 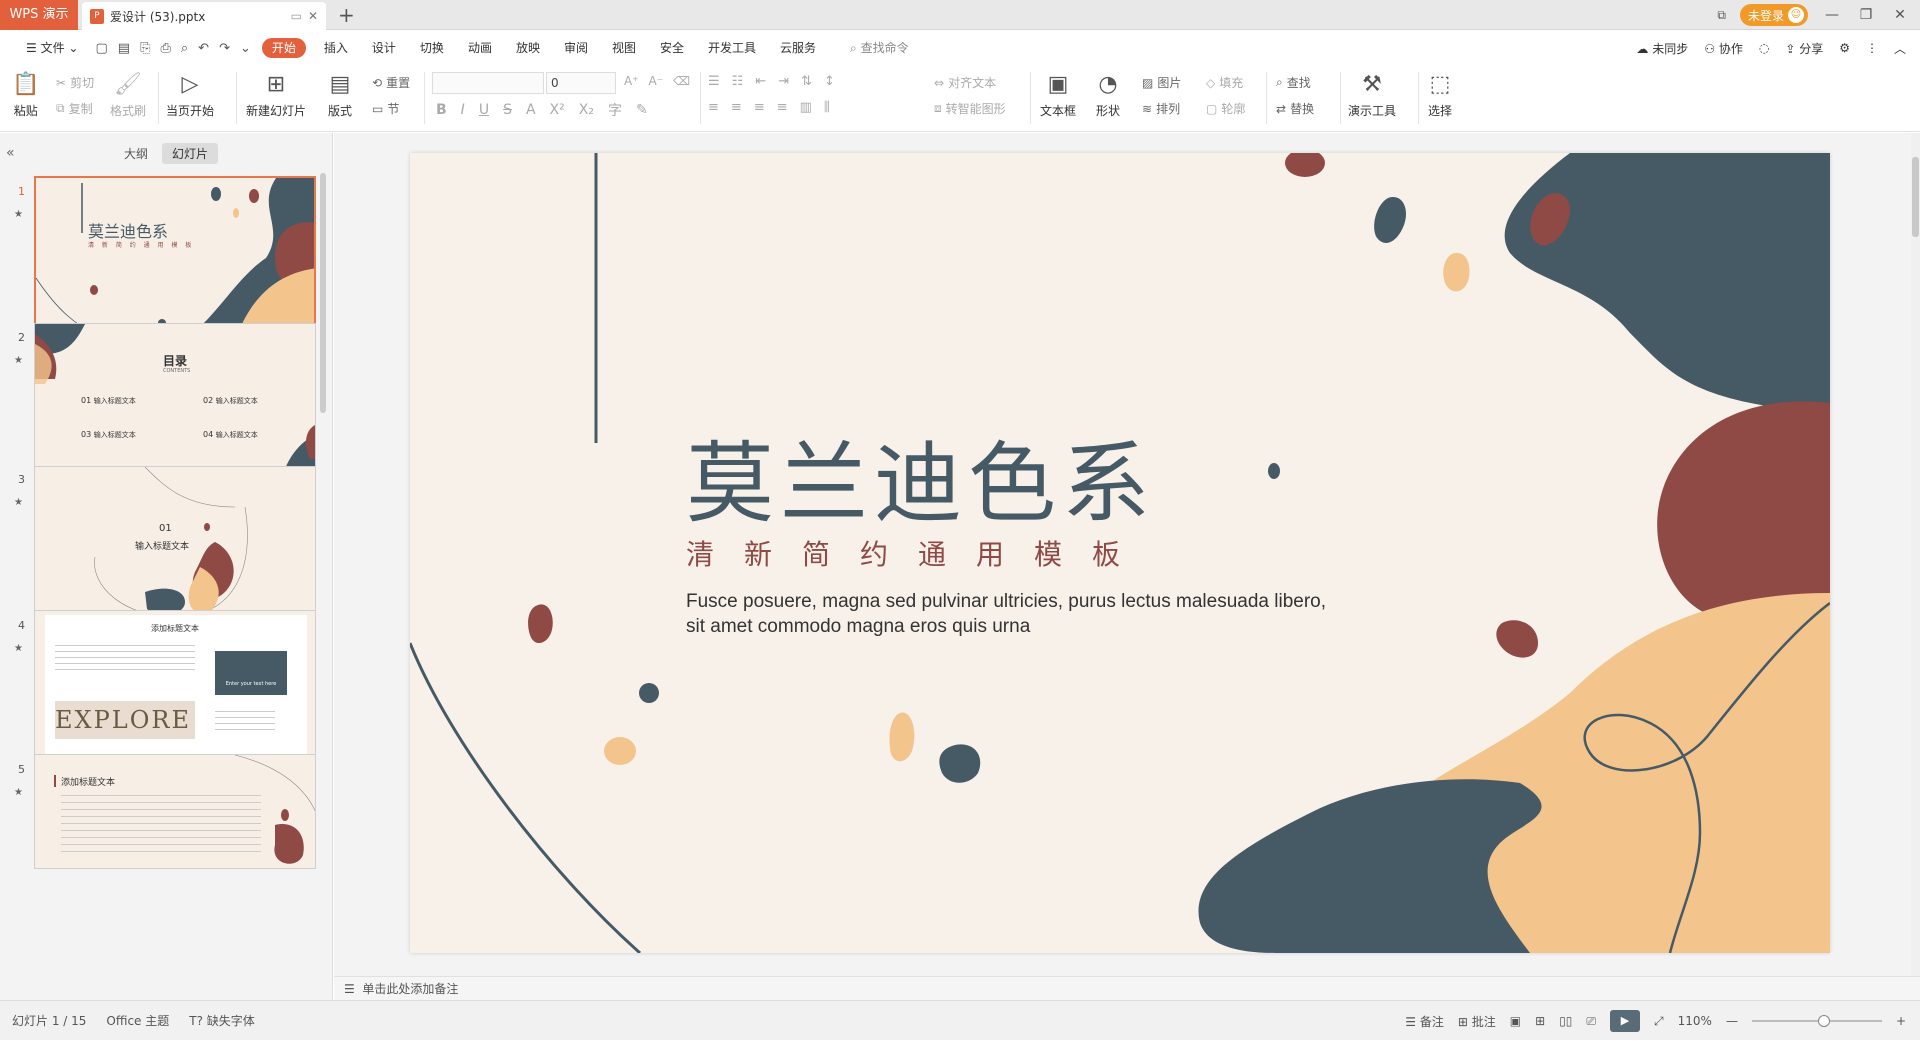 What do you see at coordinates (656, 81) in the screenshot?
I see `shrink-font-icon: A⁻` at bounding box center [656, 81].